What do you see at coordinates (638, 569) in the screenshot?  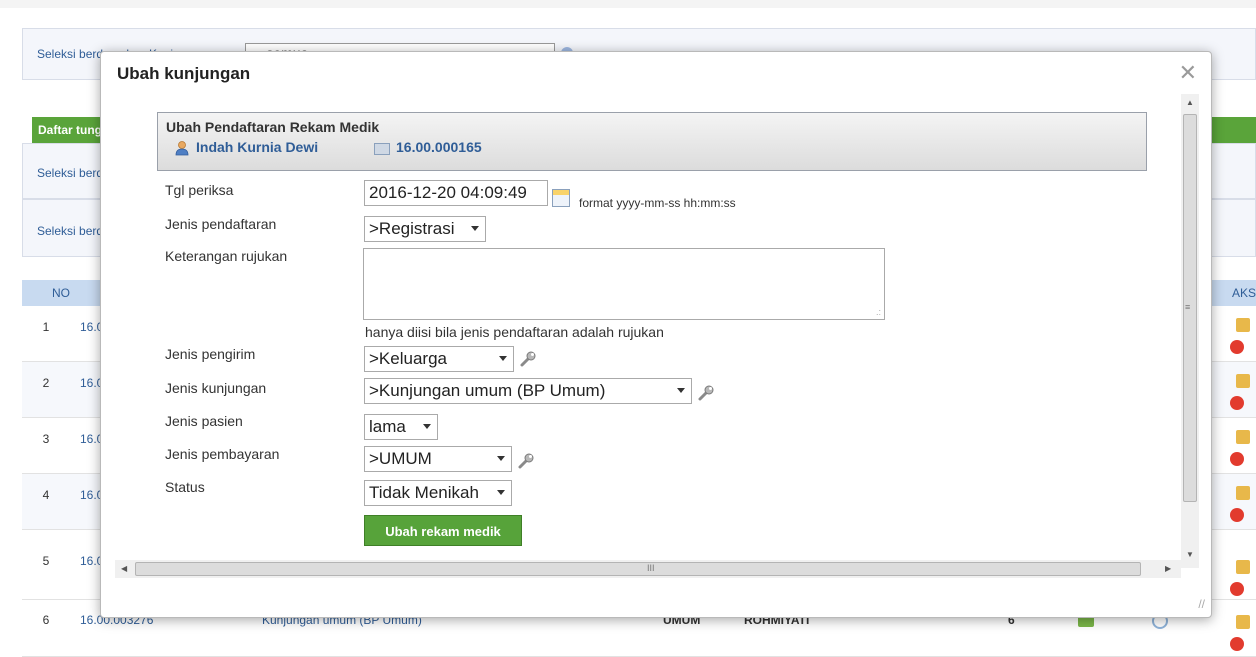 I see `horizontal-scroll-thumb` at bounding box center [638, 569].